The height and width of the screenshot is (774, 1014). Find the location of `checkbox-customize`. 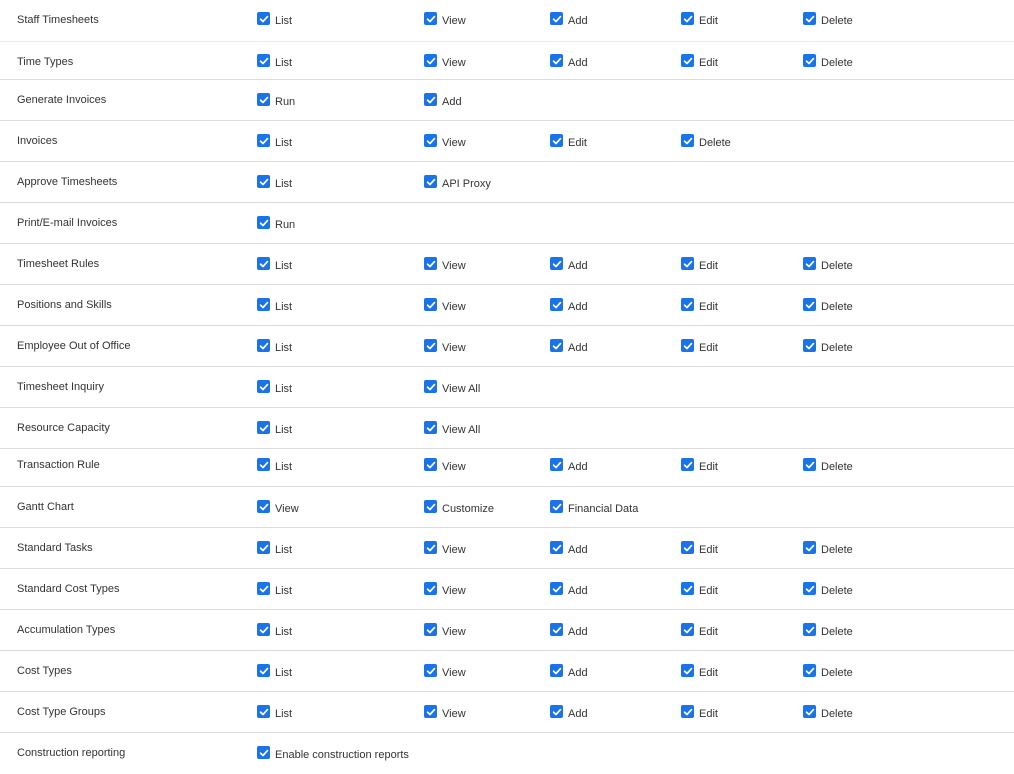

checkbox-customize is located at coordinates (430, 506).